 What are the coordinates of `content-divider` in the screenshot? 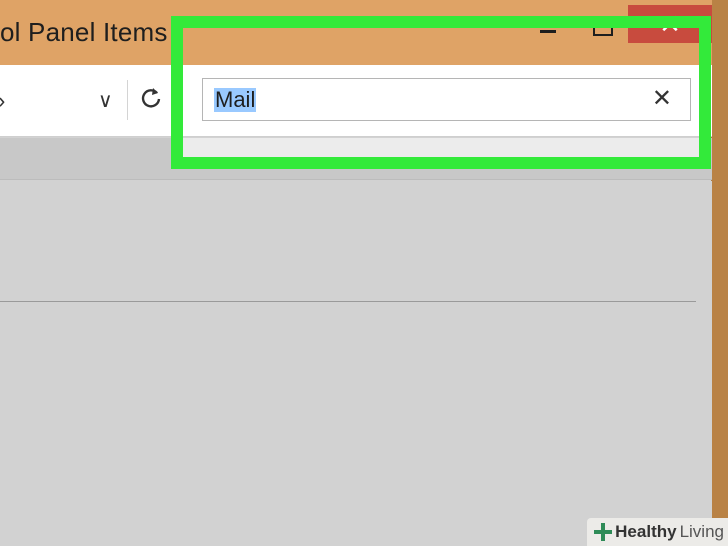 It's located at (348, 301).